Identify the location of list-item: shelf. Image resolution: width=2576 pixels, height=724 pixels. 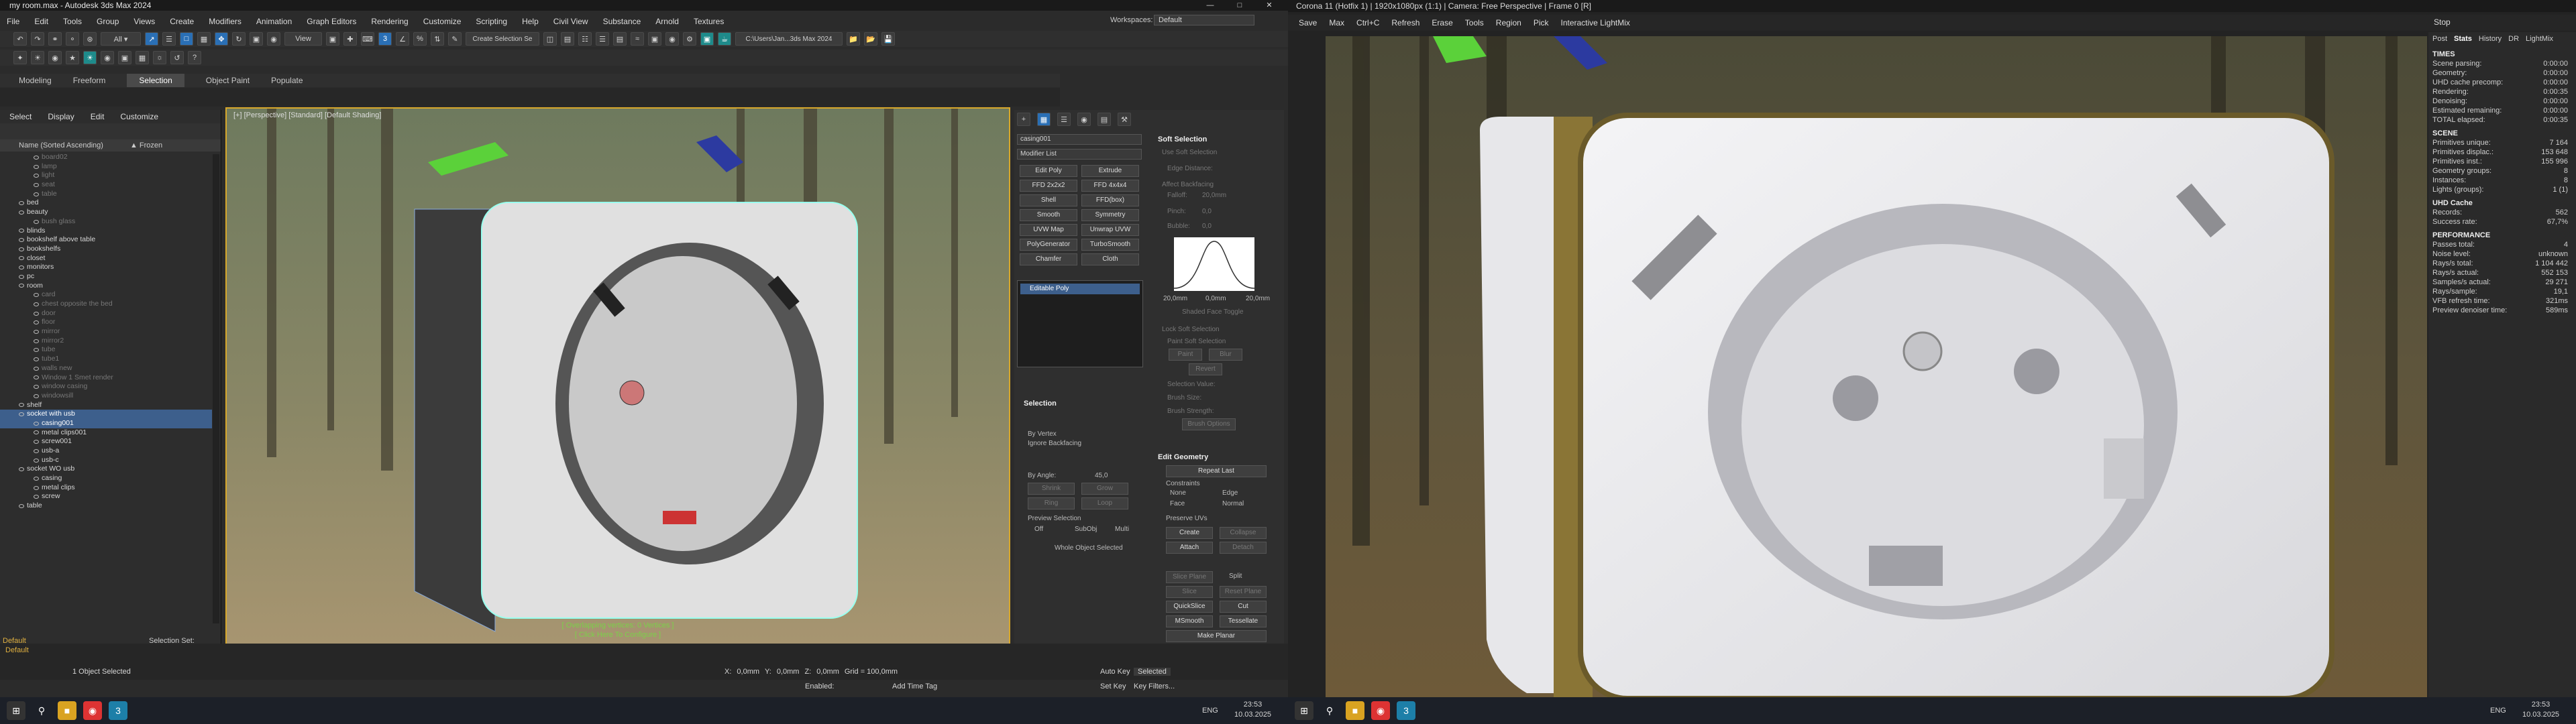
(106, 405).